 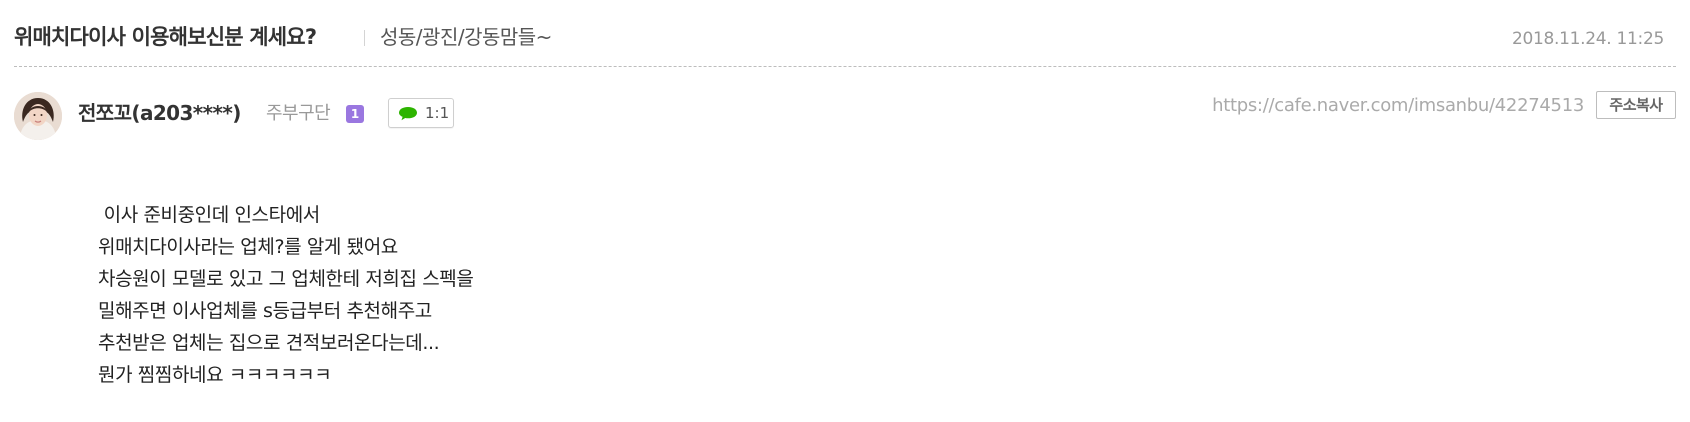 I want to click on post-date: 2018.11.24. 11:25, so click(x=1587, y=39).